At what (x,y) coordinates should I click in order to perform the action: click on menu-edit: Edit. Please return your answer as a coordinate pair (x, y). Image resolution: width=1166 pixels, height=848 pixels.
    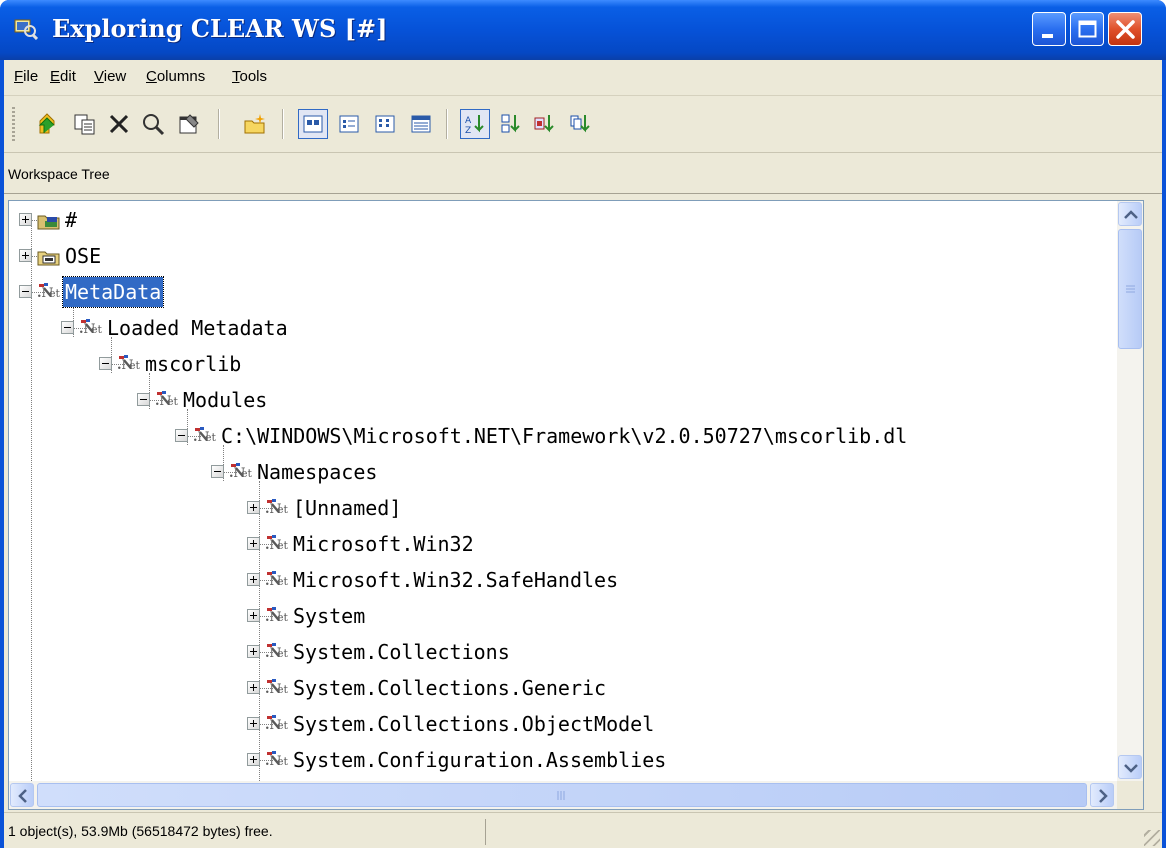
    Looking at the image, I should click on (63, 76).